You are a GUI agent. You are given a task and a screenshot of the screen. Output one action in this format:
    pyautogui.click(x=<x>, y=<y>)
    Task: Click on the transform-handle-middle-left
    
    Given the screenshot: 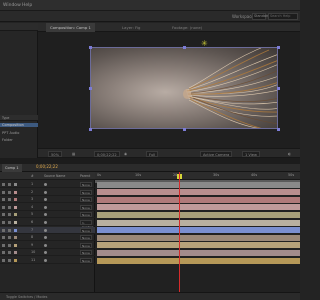 What is the action you would take?
    pyautogui.click(x=90, y=88)
    